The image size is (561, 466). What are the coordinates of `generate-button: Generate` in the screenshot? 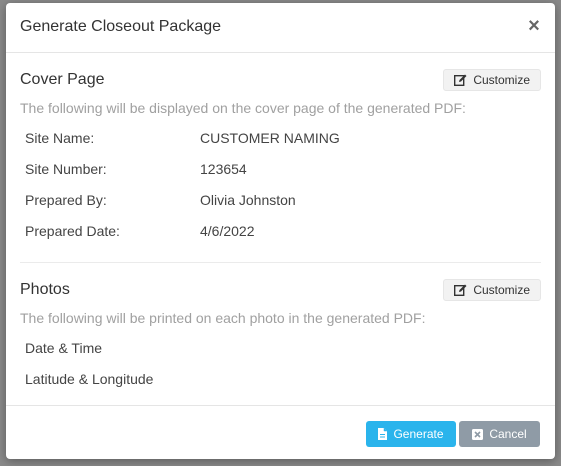 It's located at (411, 434).